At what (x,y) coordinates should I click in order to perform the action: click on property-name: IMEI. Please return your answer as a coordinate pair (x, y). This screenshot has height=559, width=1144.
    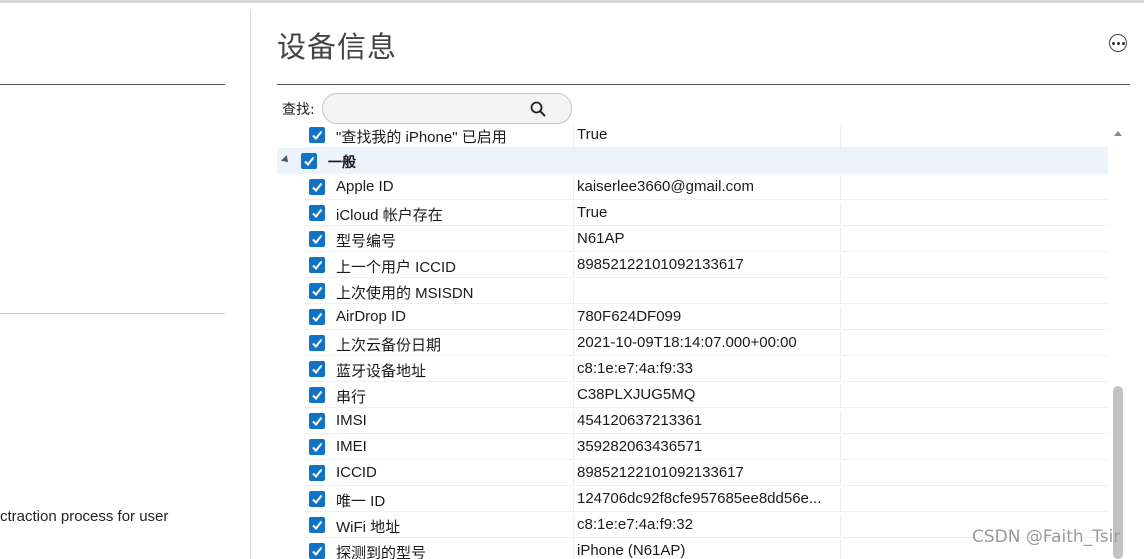
    Looking at the image, I should click on (351, 446).